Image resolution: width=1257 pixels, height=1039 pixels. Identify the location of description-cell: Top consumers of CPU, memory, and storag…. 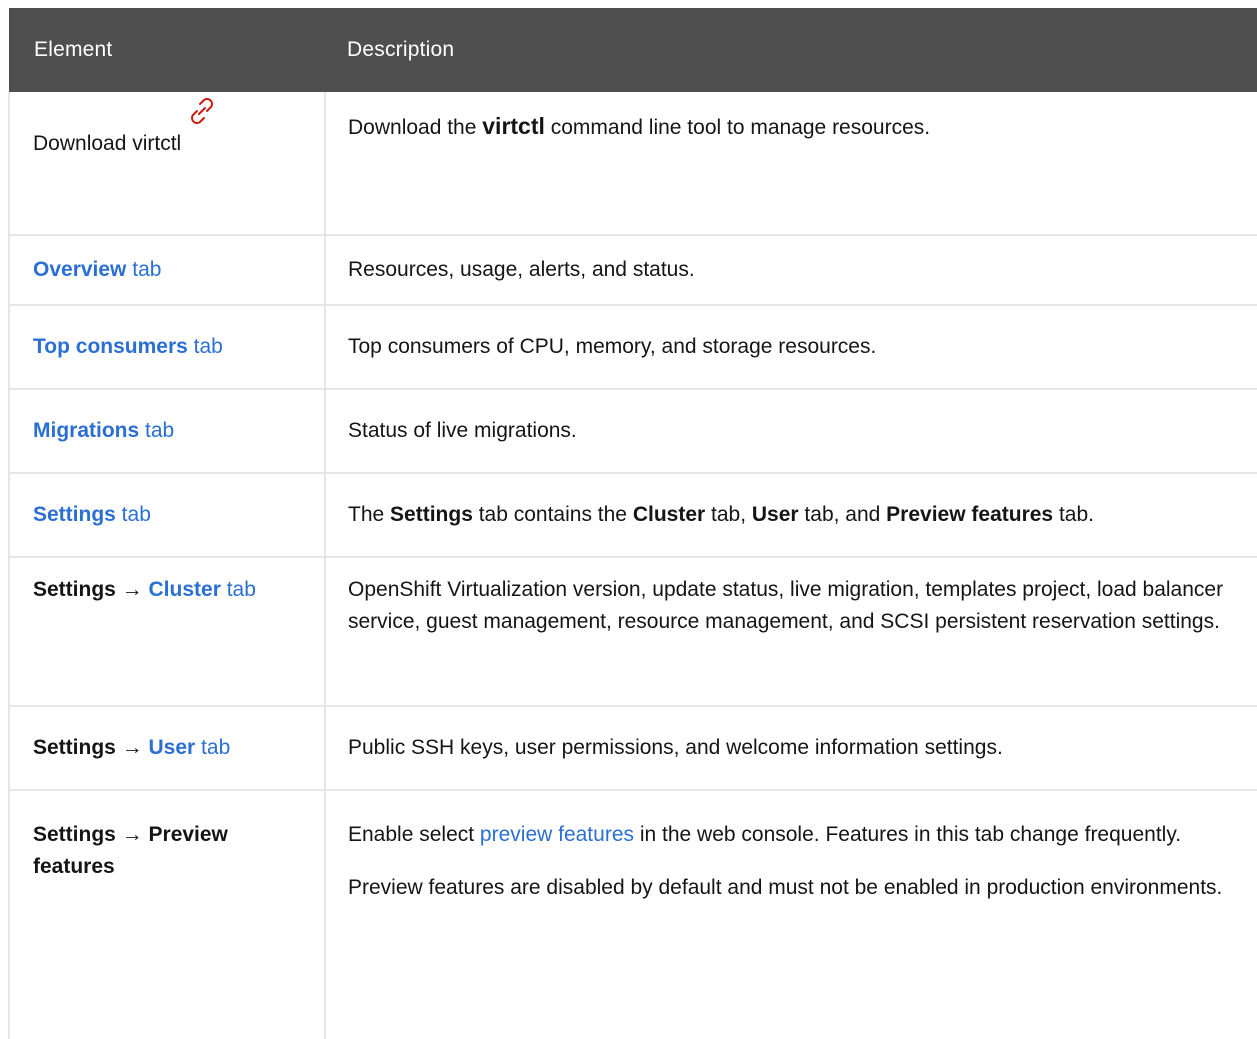
(791, 347).